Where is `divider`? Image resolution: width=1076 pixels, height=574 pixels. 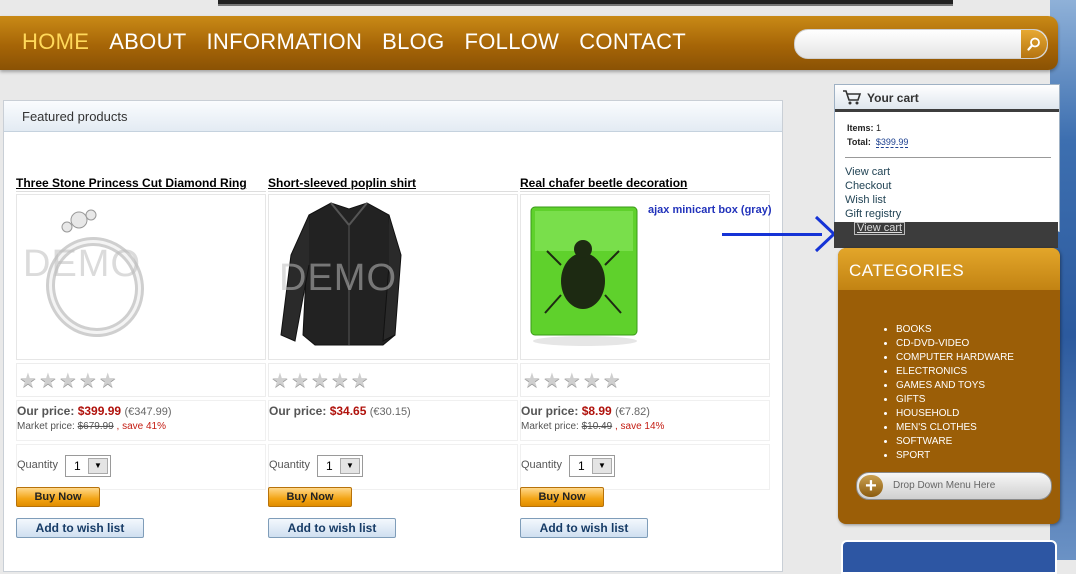 divider is located at coordinates (948, 157).